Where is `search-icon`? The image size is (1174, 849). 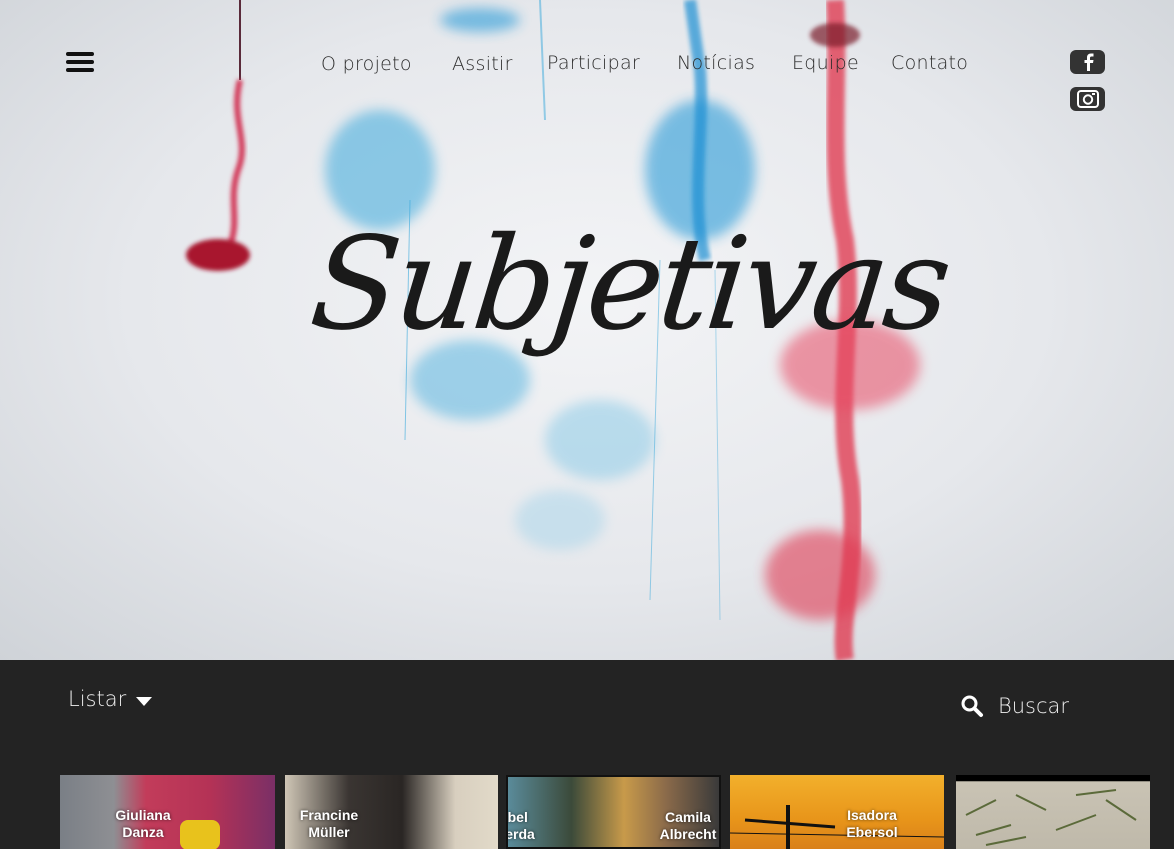 search-icon is located at coordinates (972, 706).